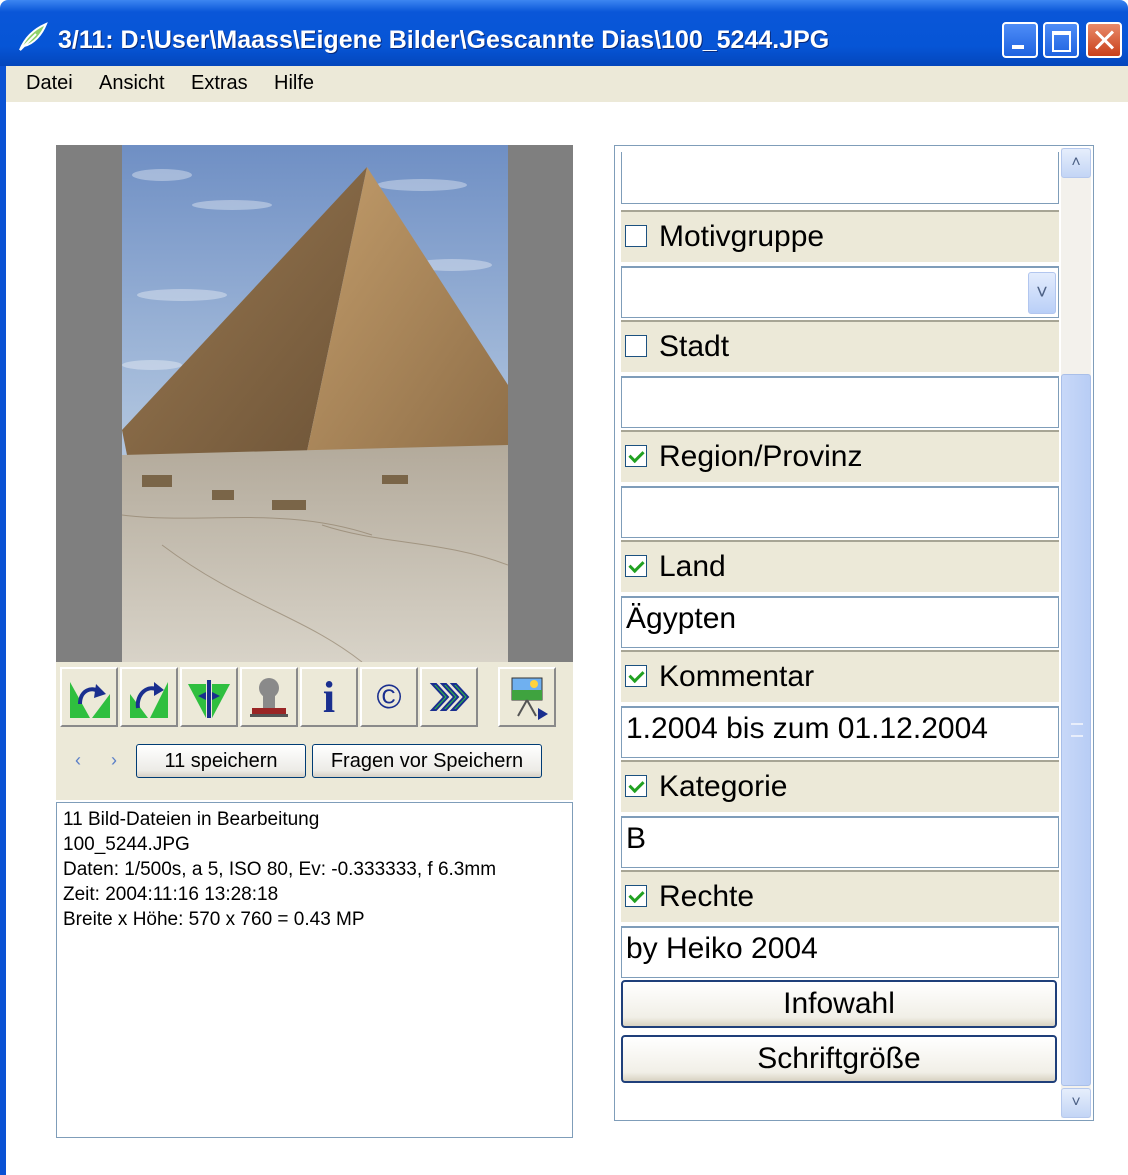 Image resolution: width=1128 pixels, height=1175 pixels. I want to click on next-image-icon: ›, so click(114, 760).